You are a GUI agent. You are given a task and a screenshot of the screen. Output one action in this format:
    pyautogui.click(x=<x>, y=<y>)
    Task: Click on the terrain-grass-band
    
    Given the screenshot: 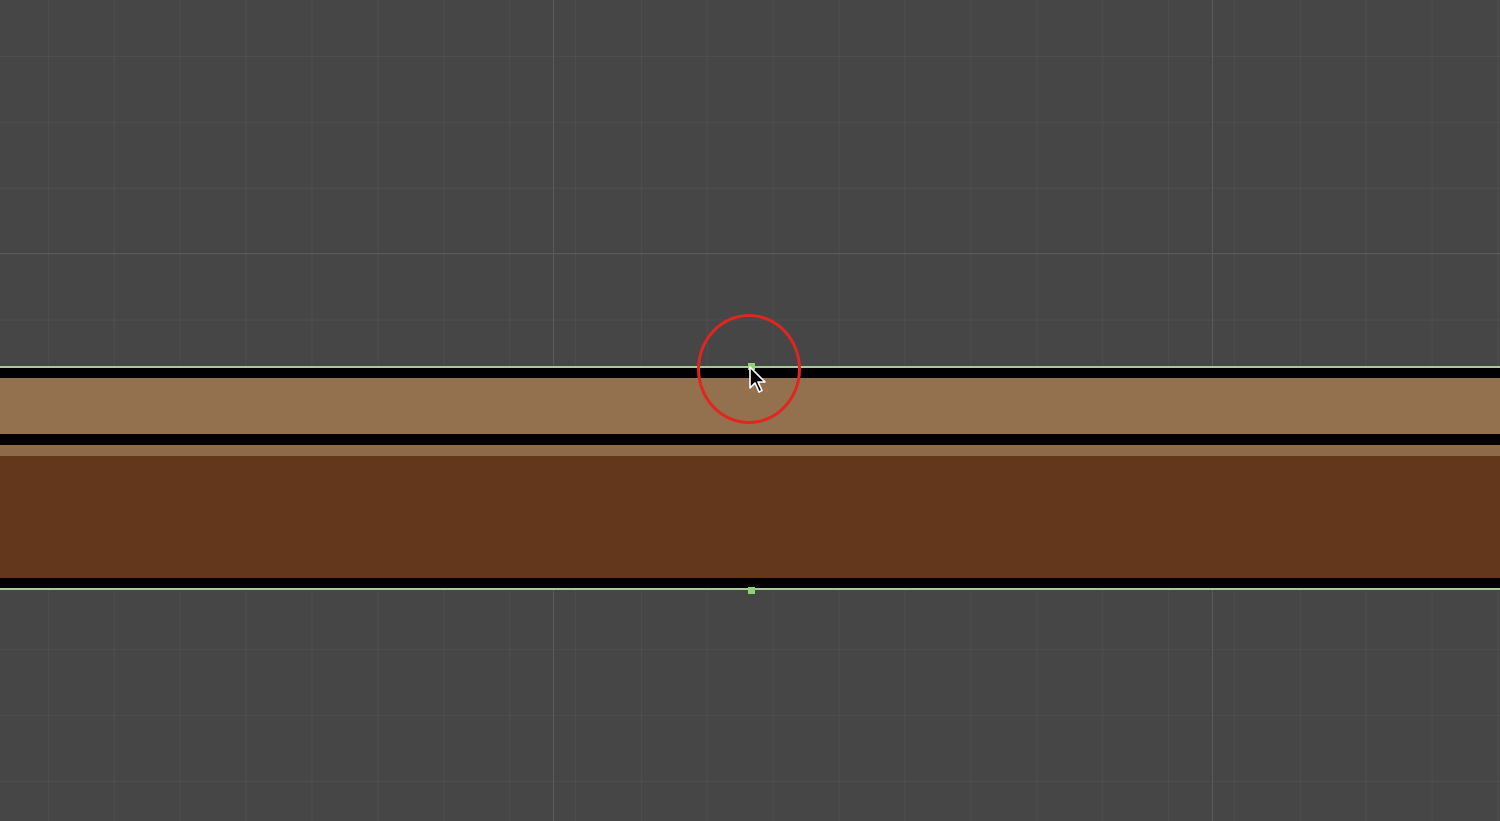 What is the action you would take?
    pyautogui.click(x=750, y=406)
    